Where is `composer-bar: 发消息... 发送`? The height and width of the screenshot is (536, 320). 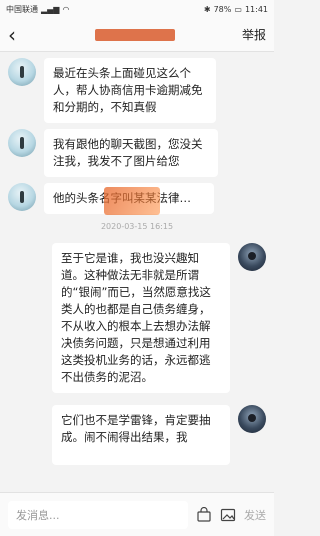 composer-bar: 发消息... 发送 is located at coordinates (137, 514).